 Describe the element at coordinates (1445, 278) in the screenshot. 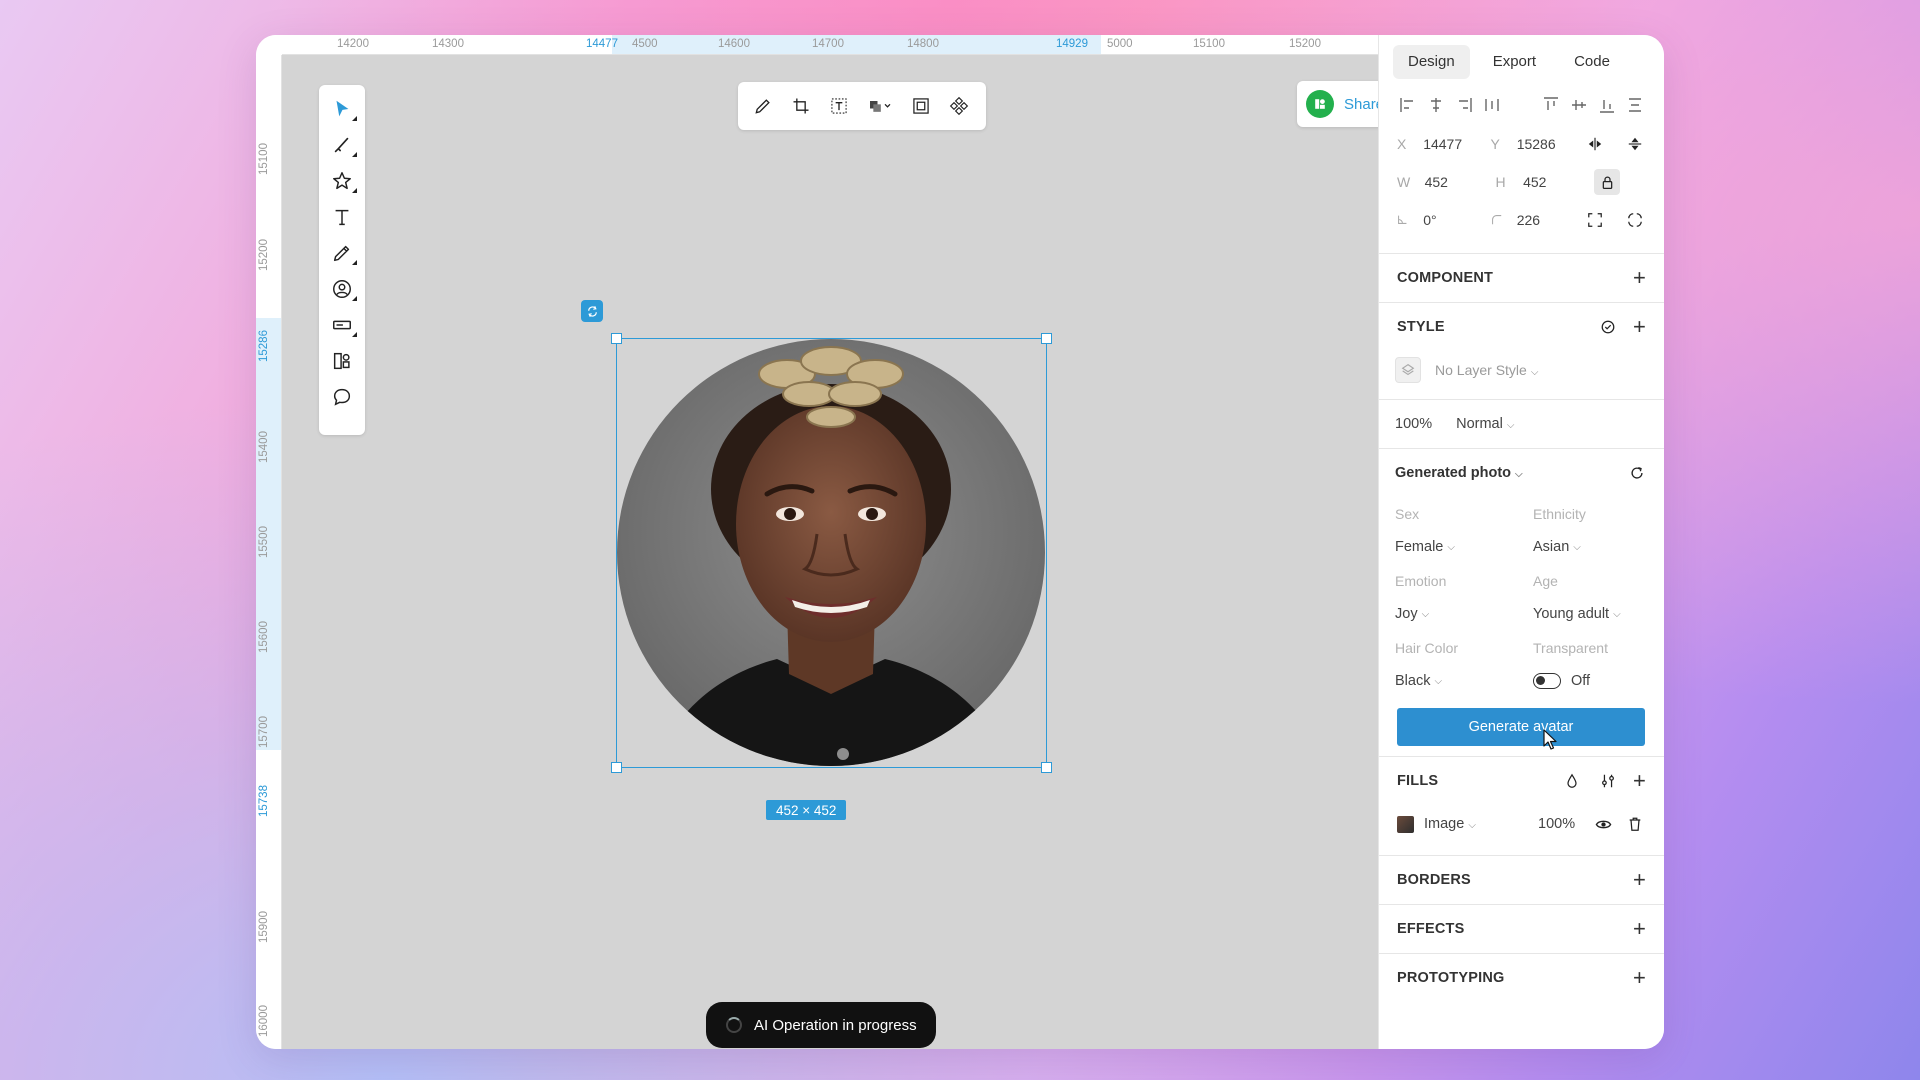

I see `component-title: COMPONENT` at that location.